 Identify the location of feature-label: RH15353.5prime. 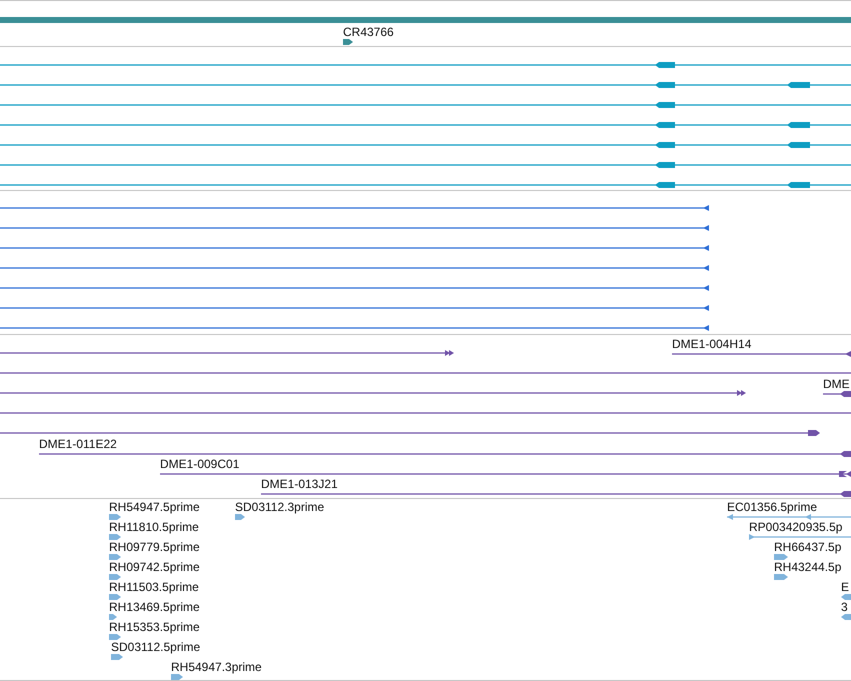
(154, 627).